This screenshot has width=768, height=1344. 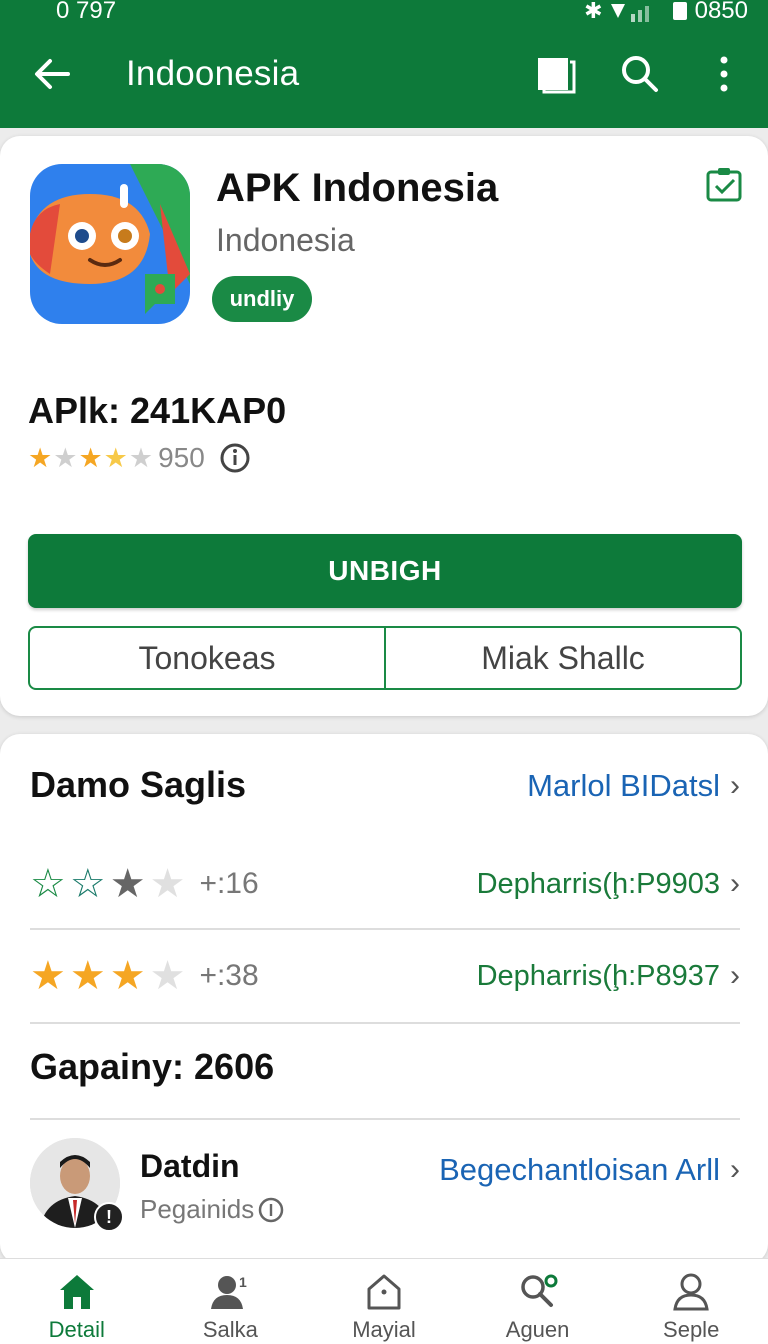 What do you see at coordinates (138, 784) in the screenshot?
I see `section-title: Damo Saglis` at bounding box center [138, 784].